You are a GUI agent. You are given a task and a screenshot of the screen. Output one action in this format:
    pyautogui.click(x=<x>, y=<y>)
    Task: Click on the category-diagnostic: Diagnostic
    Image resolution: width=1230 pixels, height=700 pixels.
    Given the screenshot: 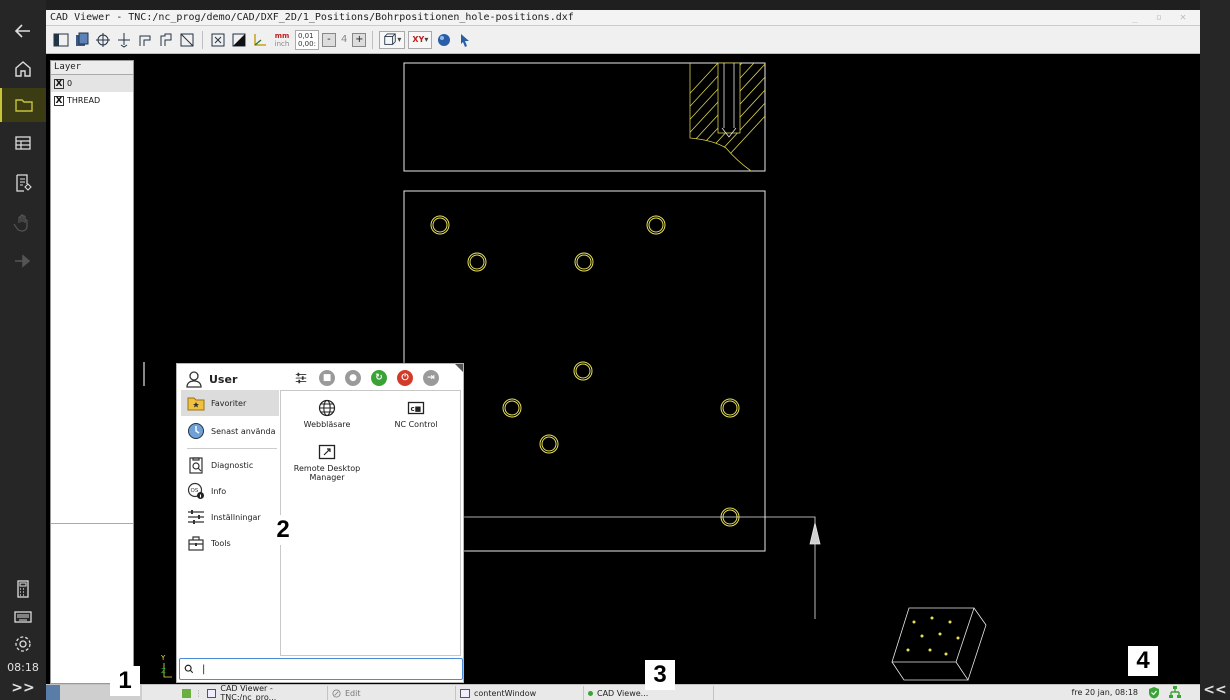 What is the action you would take?
    pyautogui.click(x=230, y=465)
    